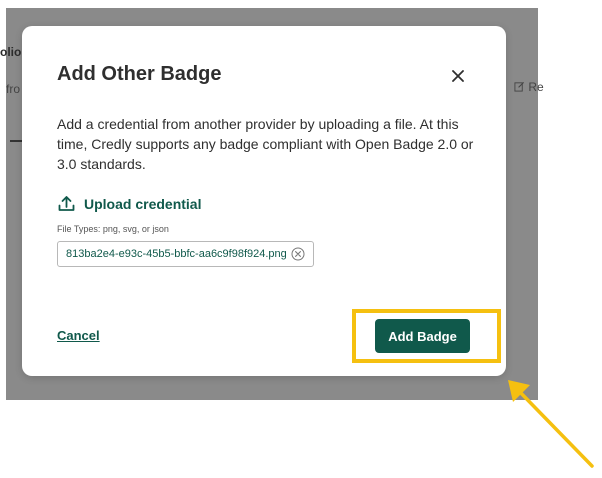  Describe the element at coordinates (11, 52) in the screenshot. I see `background-text-fragment: olio` at that location.